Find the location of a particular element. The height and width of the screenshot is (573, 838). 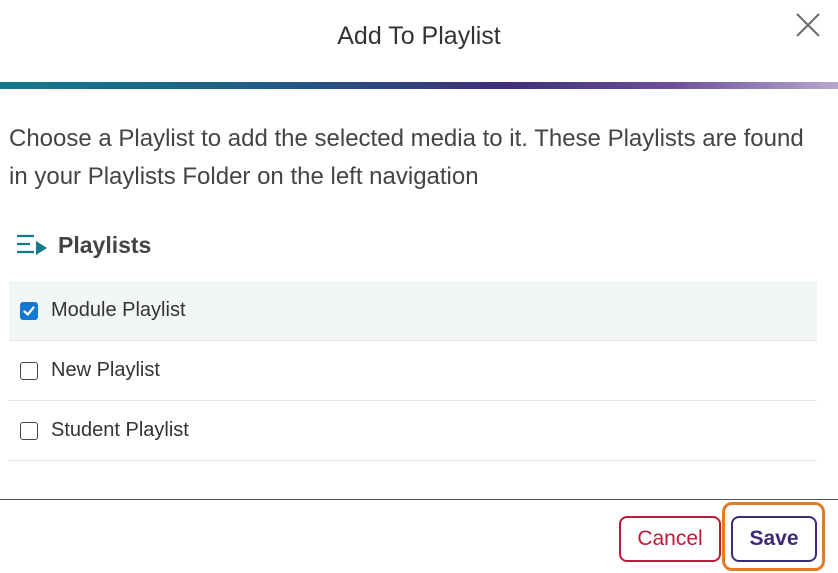

playlist-item-label: Student Playlist is located at coordinates (120, 430).